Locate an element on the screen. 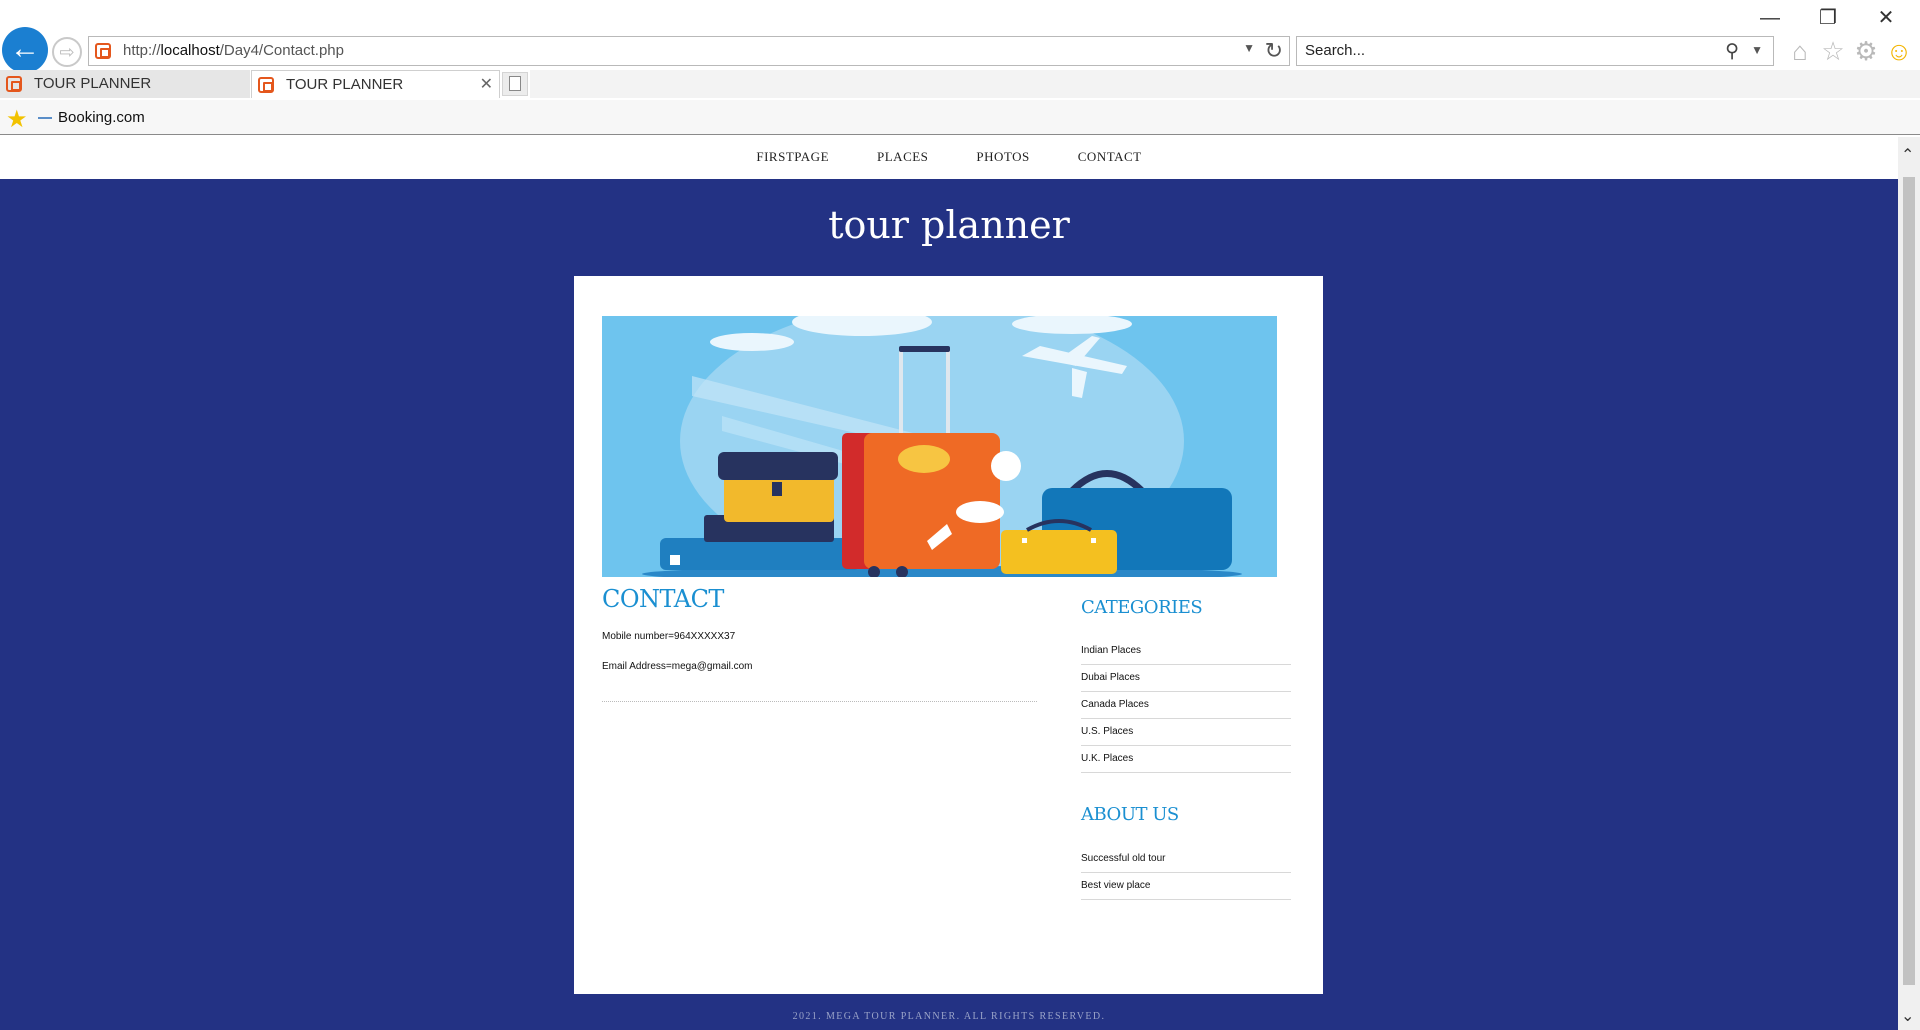 The width and height of the screenshot is (1920, 1030). contact-mobile: Mobile number=964XXXXX37 is located at coordinates (669, 636).